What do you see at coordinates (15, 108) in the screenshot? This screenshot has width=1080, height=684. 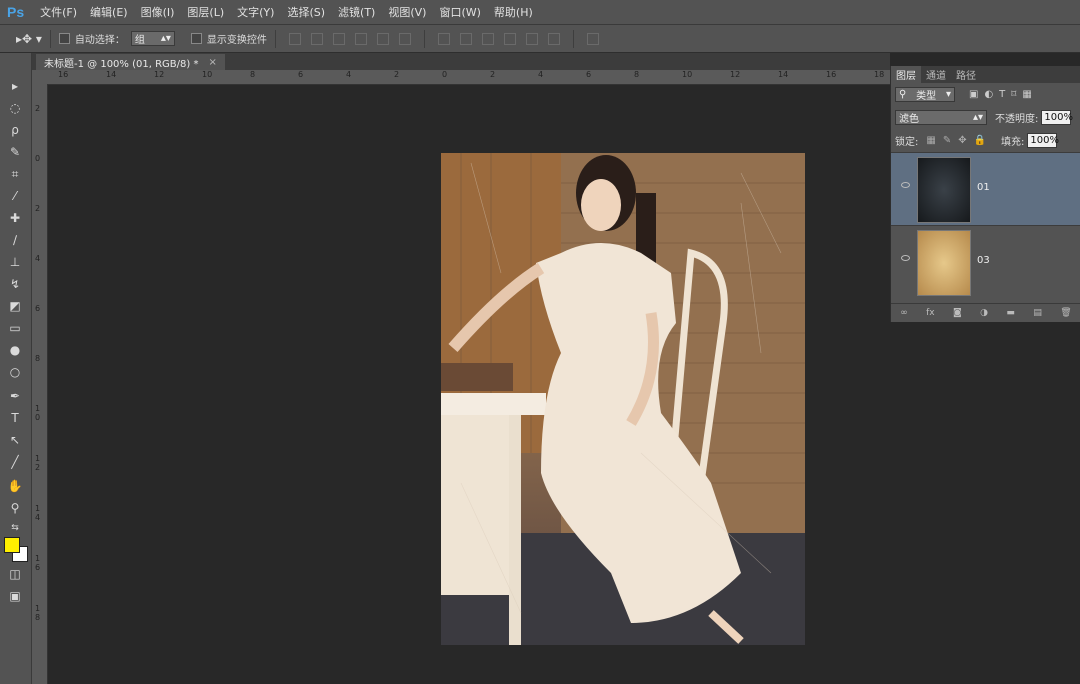 I see `marquee-icon: ◌` at bounding box center [15, 108].